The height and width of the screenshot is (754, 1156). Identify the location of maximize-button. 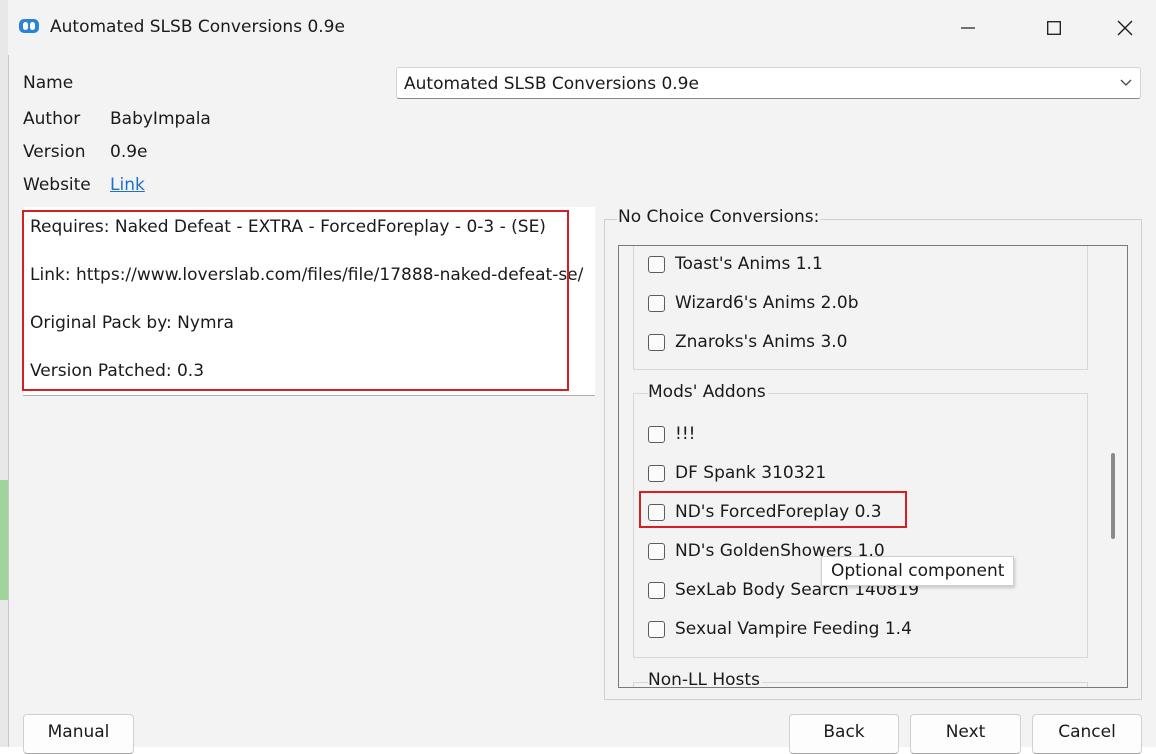
(1054, 28).